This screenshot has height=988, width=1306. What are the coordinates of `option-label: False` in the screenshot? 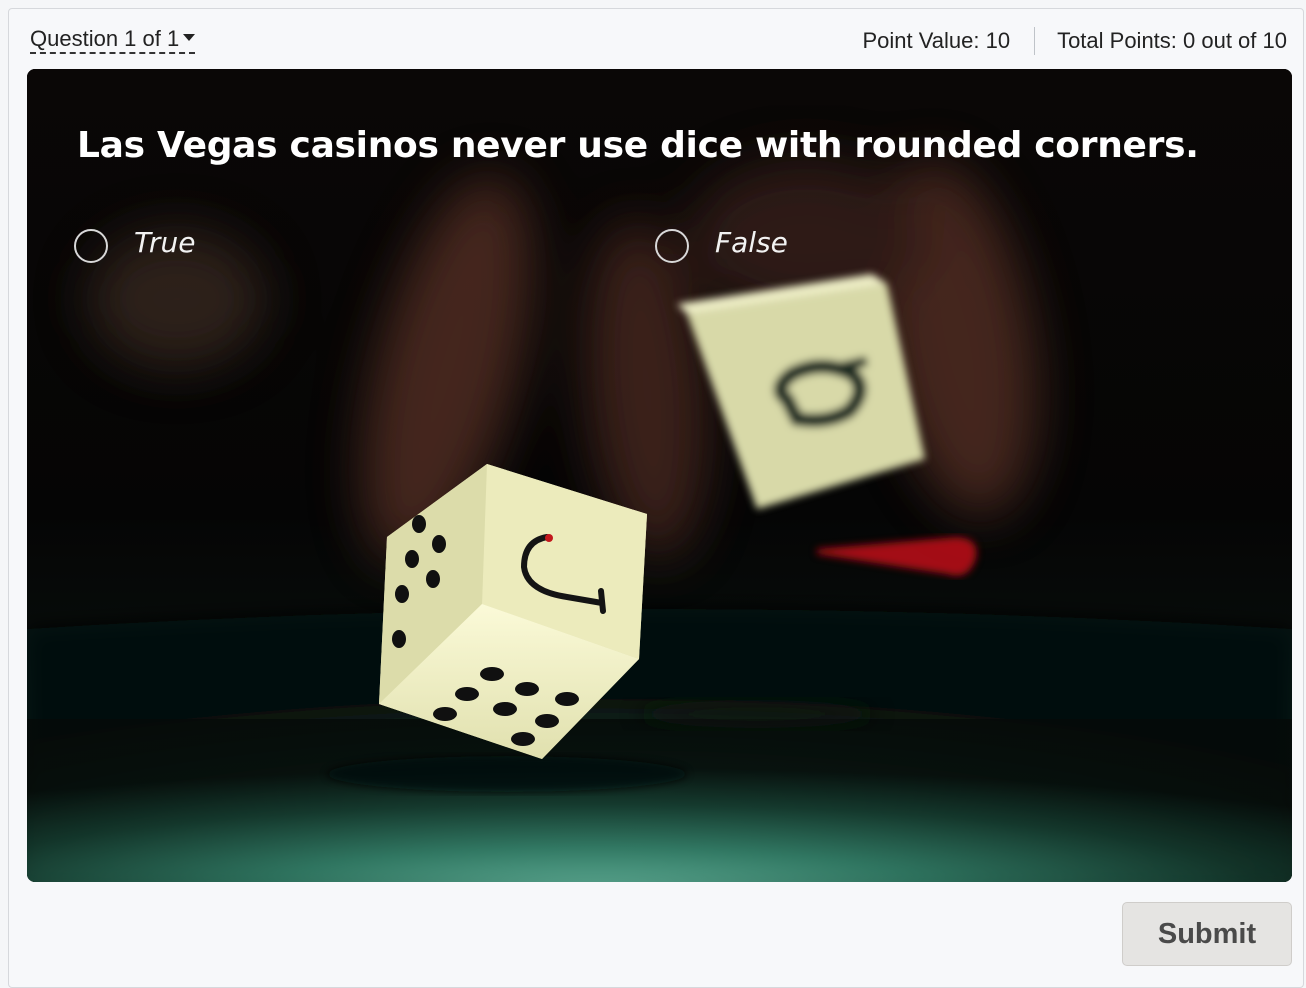 It's located at (751, 242).